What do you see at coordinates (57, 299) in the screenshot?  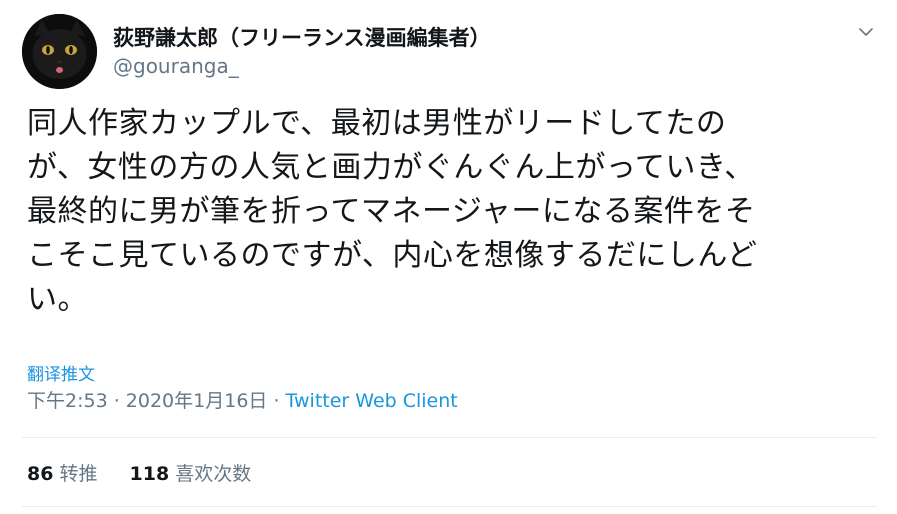 I see `tweet-text-line: い。` at bounding box center [57, 299].